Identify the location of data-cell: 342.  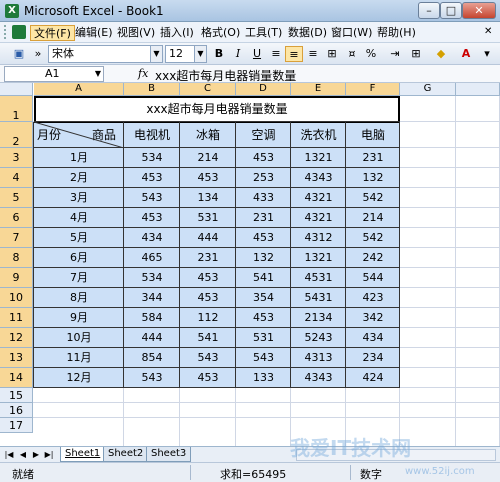
(373, 318).